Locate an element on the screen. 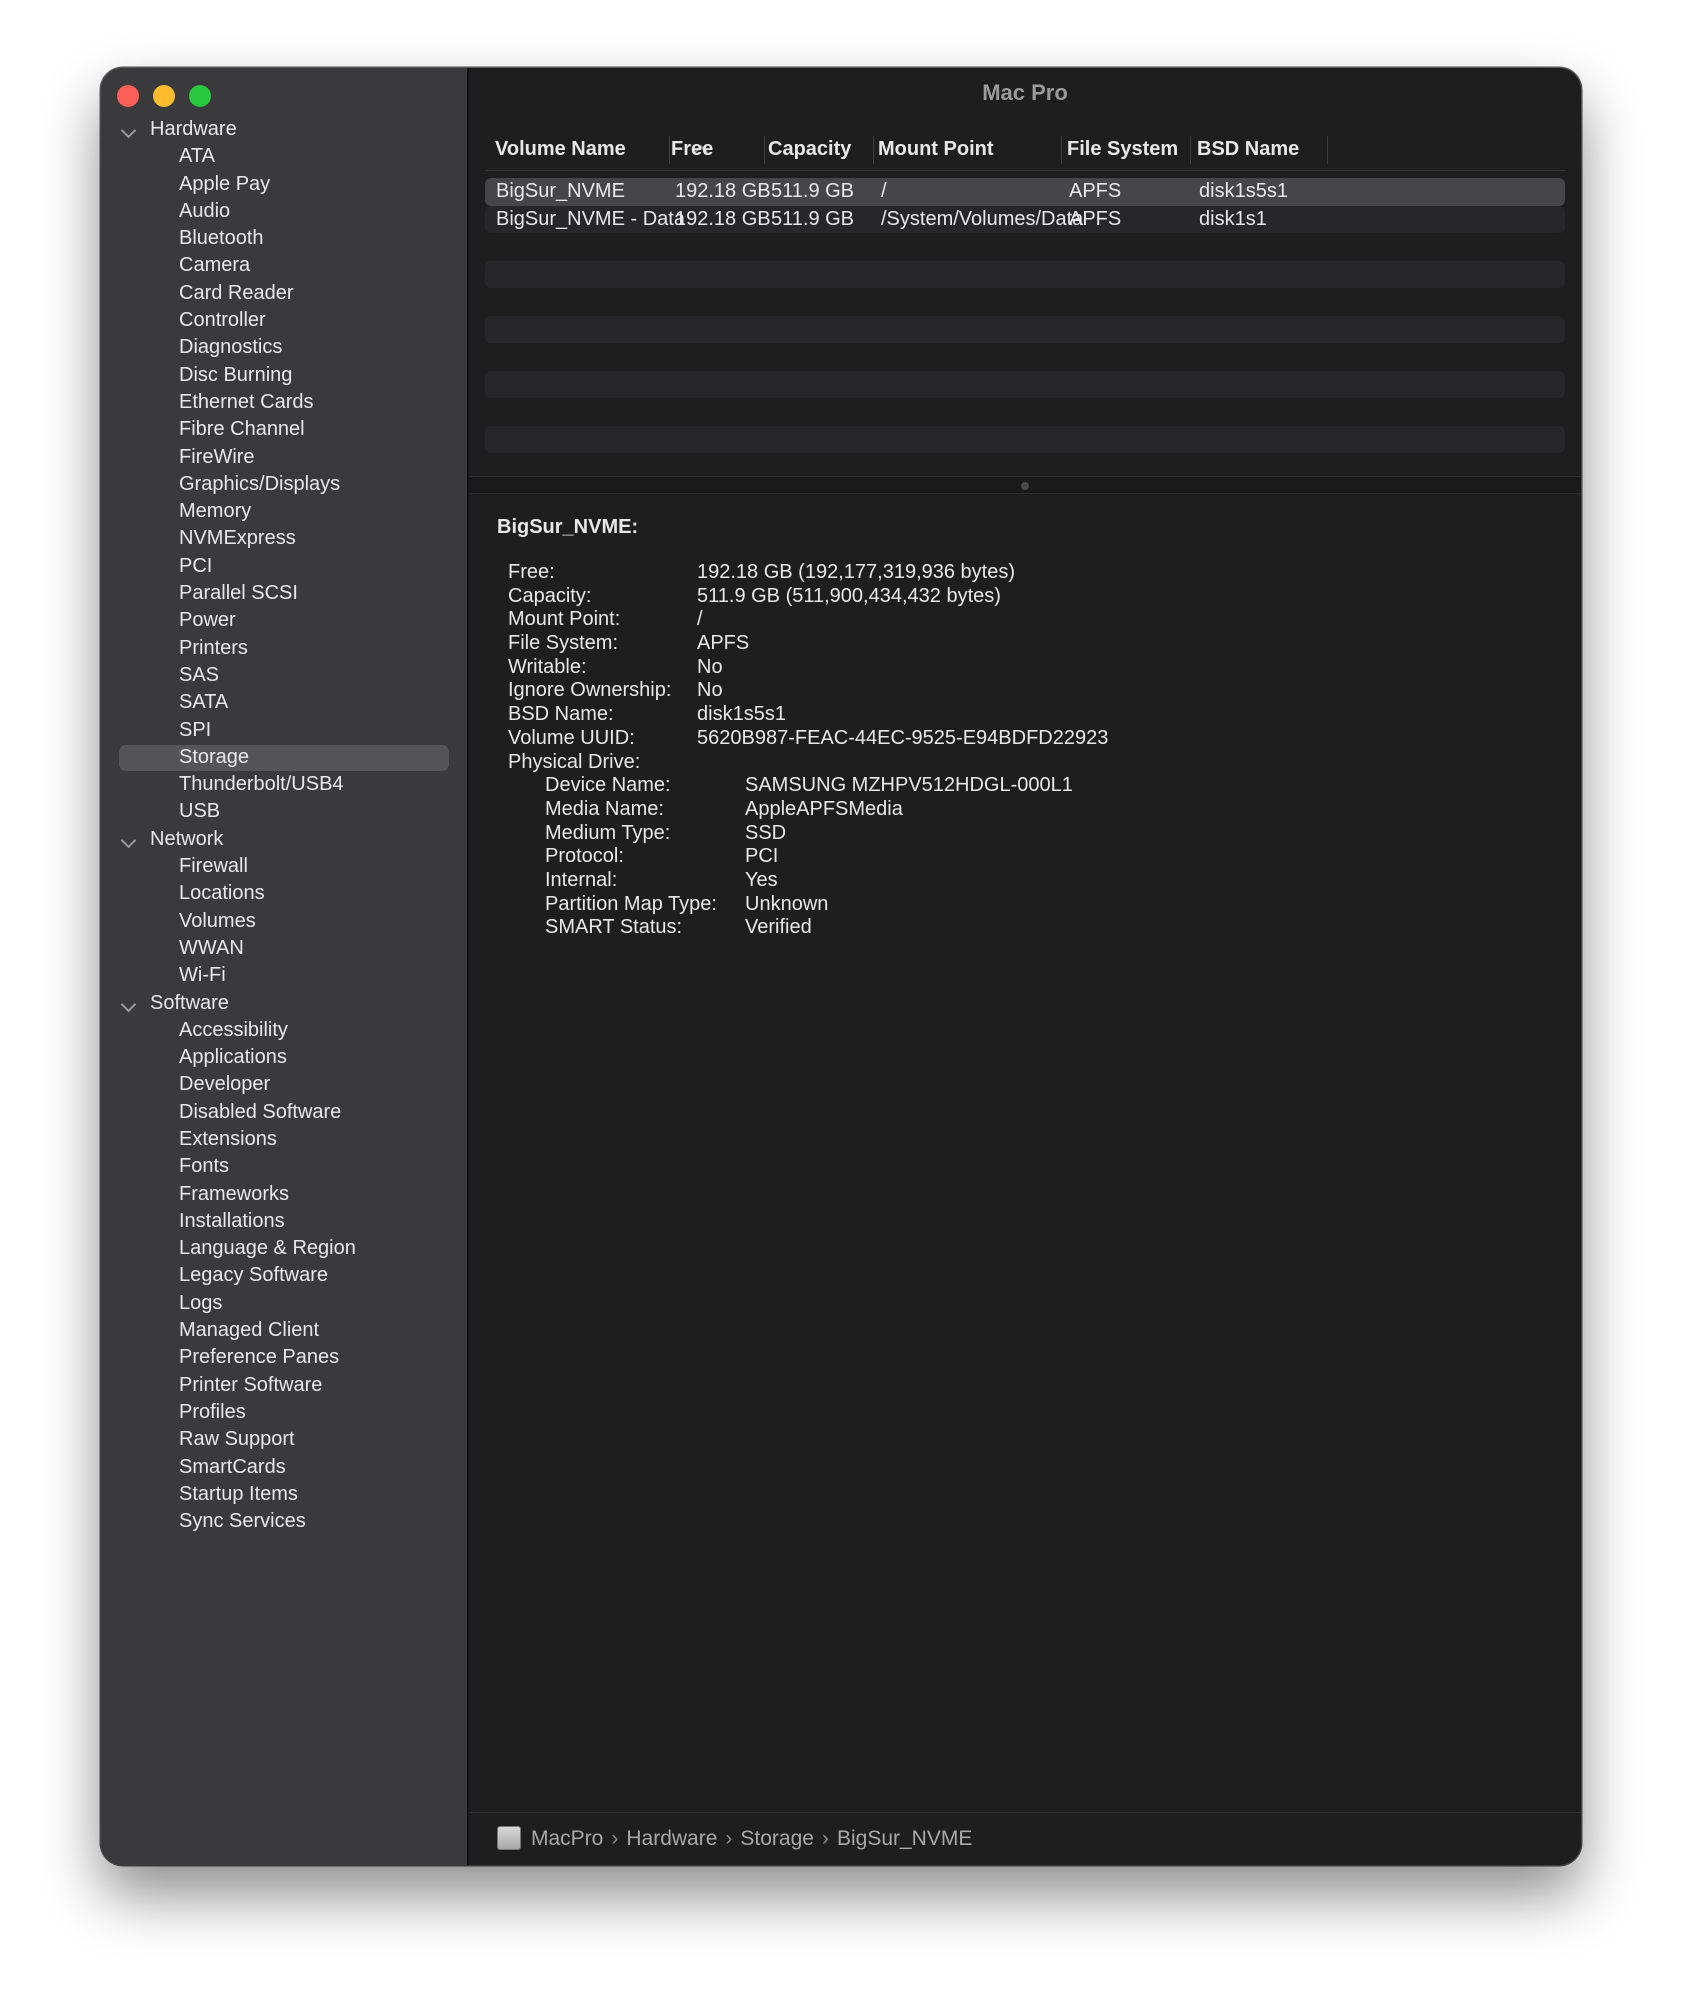 This screenshot has height=2000, width=1683. sidebar-item-graphics-displays: Graphics/Displays is located at coordinates (284, 484).